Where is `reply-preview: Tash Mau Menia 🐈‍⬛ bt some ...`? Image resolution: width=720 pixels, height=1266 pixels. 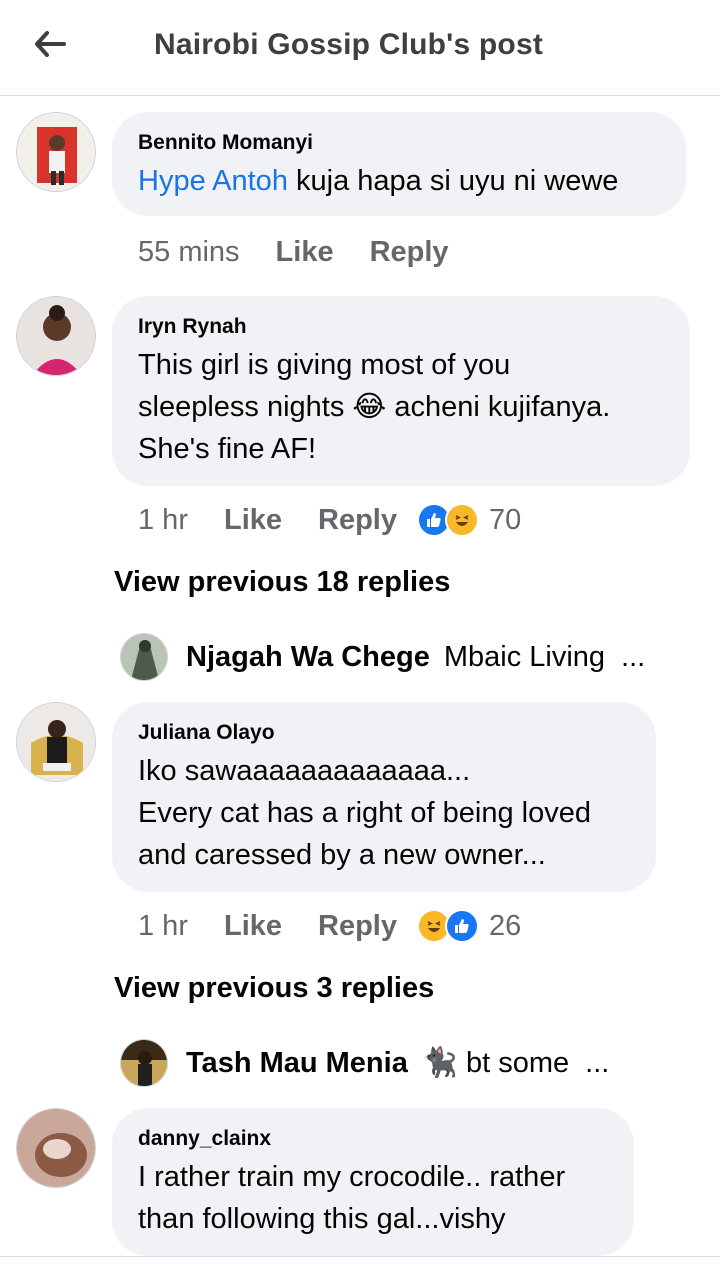 reply-preview: Tash Mau Menia 🐈‍⬛ bt some ... is located at coordinates (364, 1063).